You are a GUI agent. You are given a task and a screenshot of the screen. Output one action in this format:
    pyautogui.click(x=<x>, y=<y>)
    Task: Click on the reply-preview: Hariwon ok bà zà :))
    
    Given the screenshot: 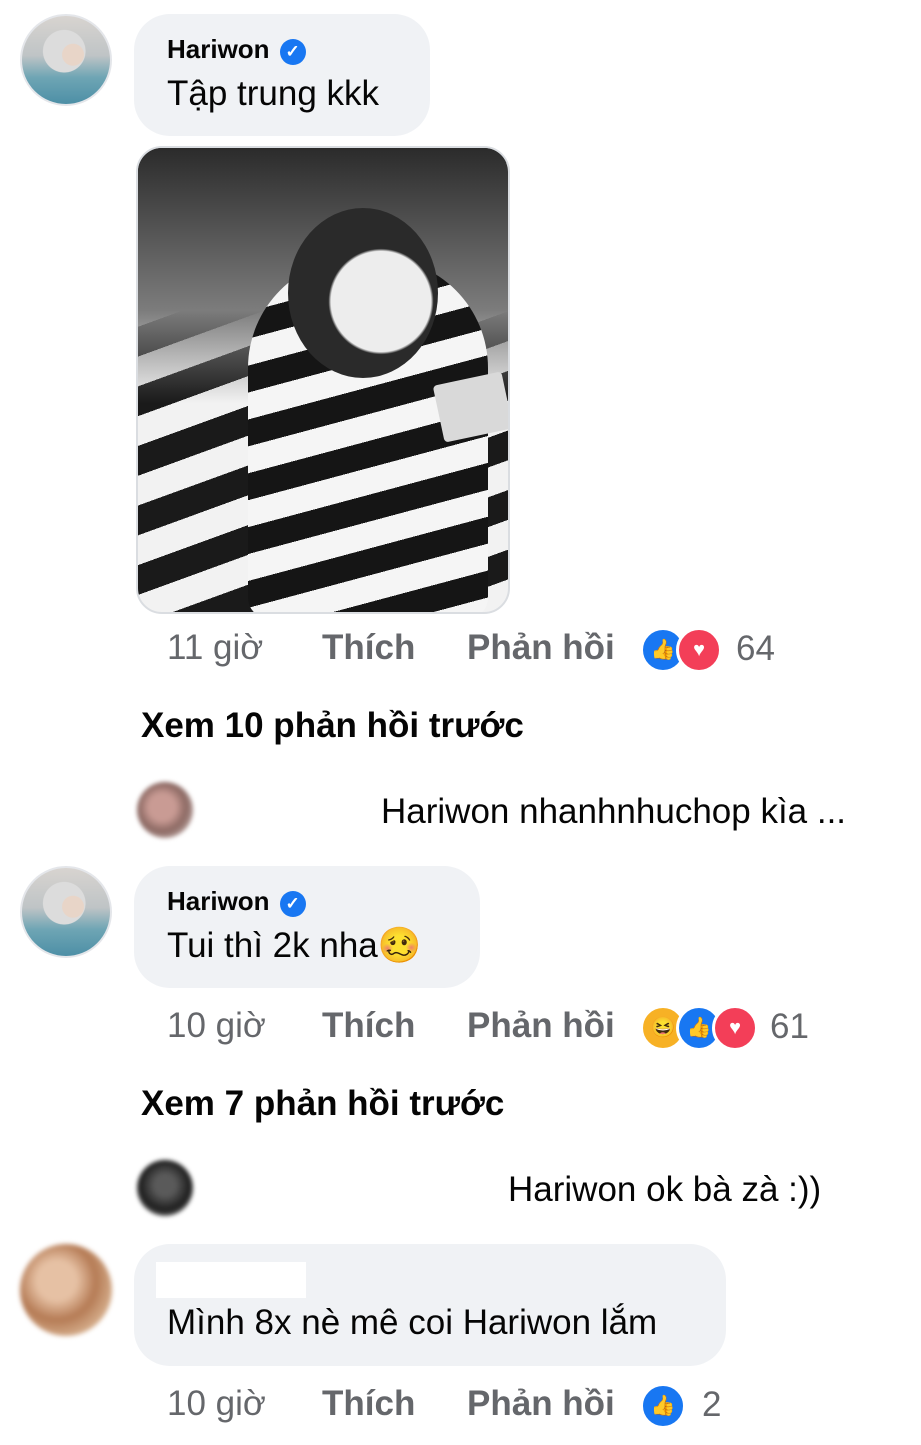 What is the action you would take?
    pyautogui.click(x=664, y=1190)
    